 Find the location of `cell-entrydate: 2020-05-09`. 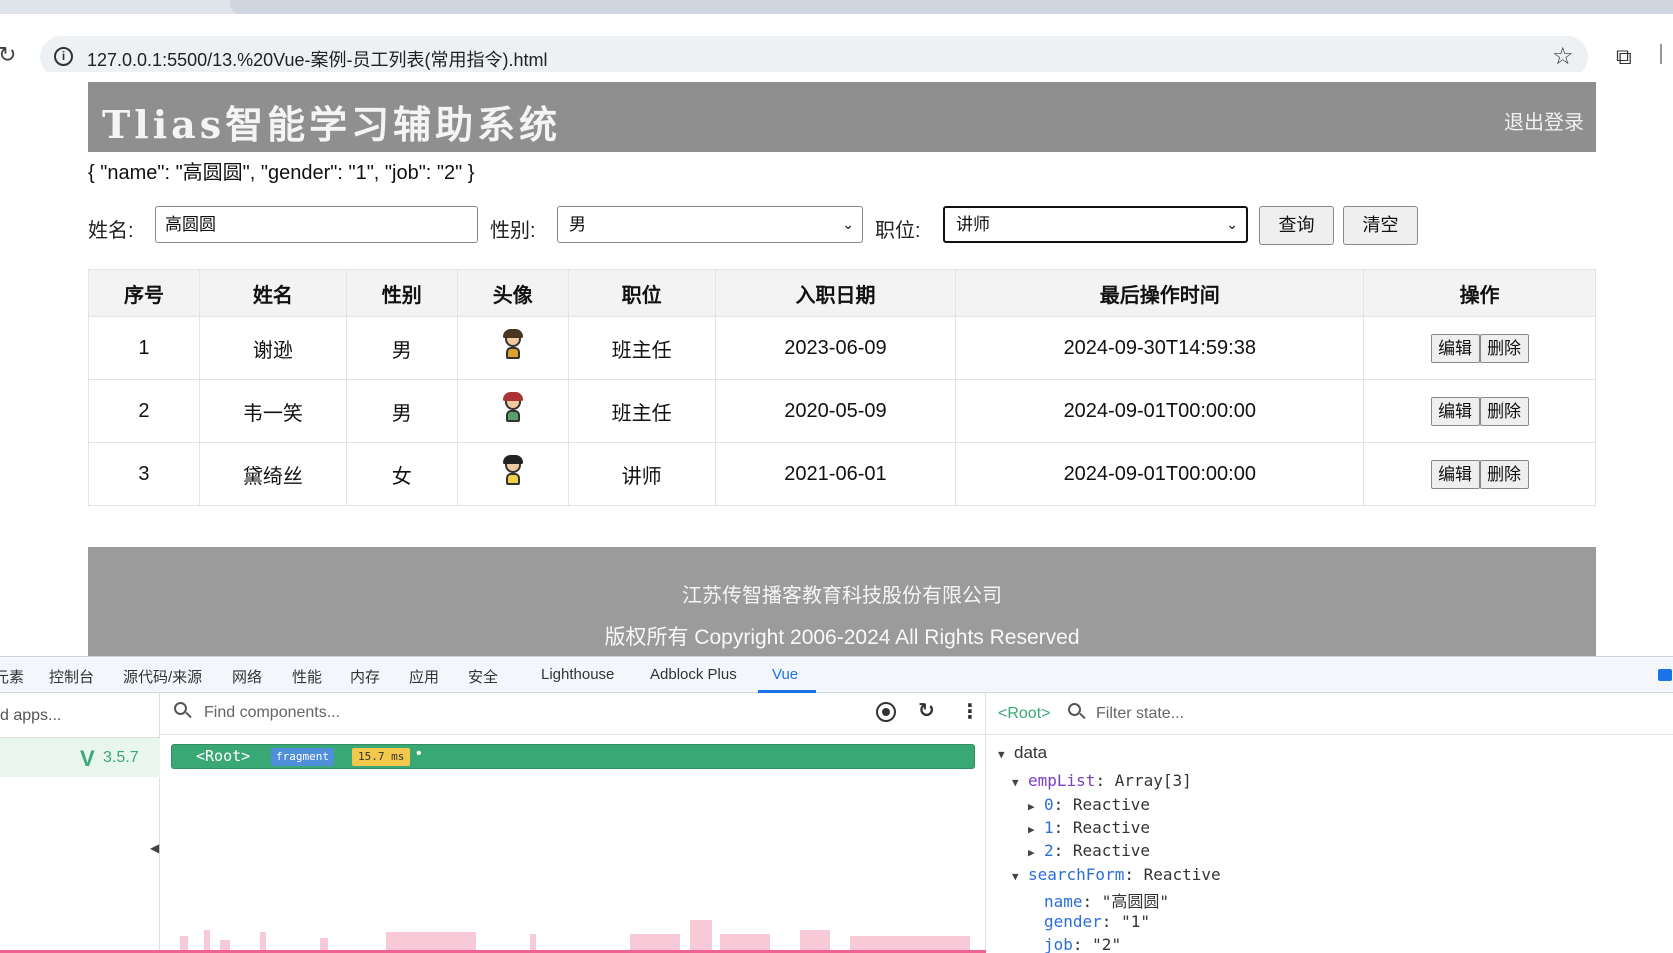

cell-entrydate: 2020-05-09 is located at coordinates (835, 411).